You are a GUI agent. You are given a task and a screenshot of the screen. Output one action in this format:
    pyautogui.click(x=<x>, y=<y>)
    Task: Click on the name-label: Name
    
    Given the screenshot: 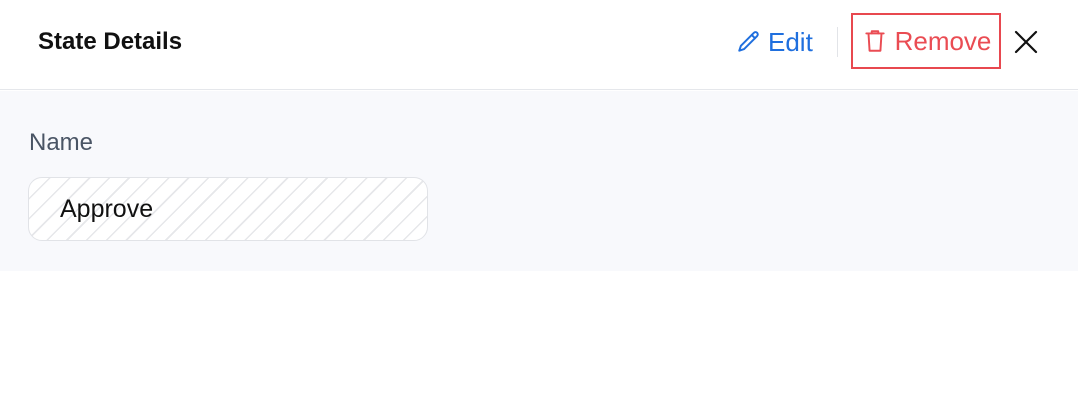 What is the action you would take?
    pyautogui.click(x=61, y=142)
    